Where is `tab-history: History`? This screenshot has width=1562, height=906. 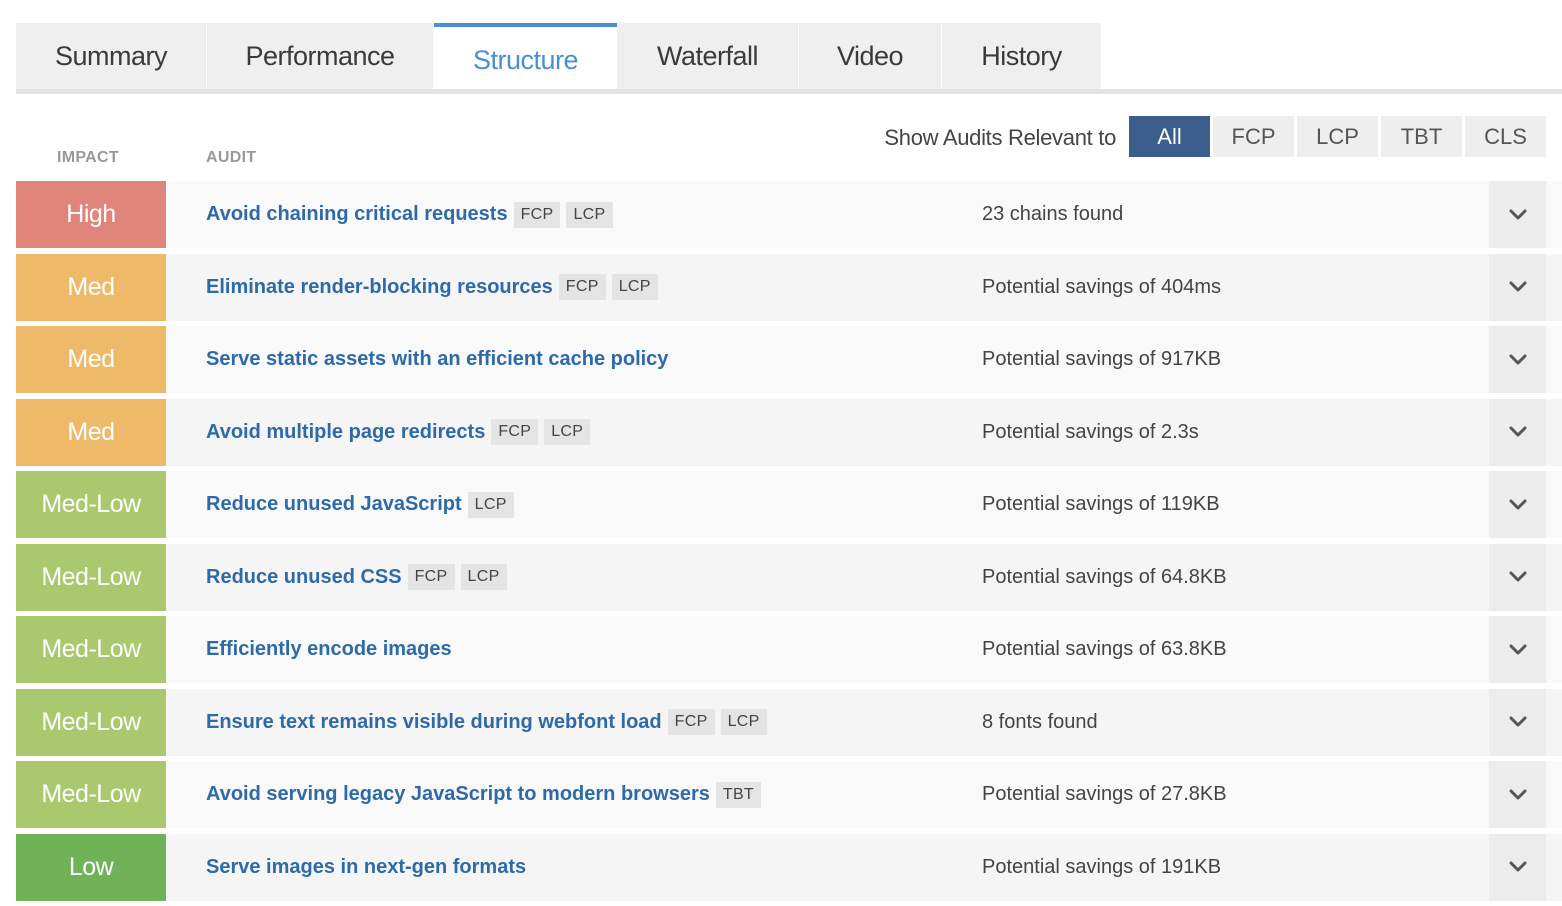
tab-history: History is located at coordinates (1022, 56).